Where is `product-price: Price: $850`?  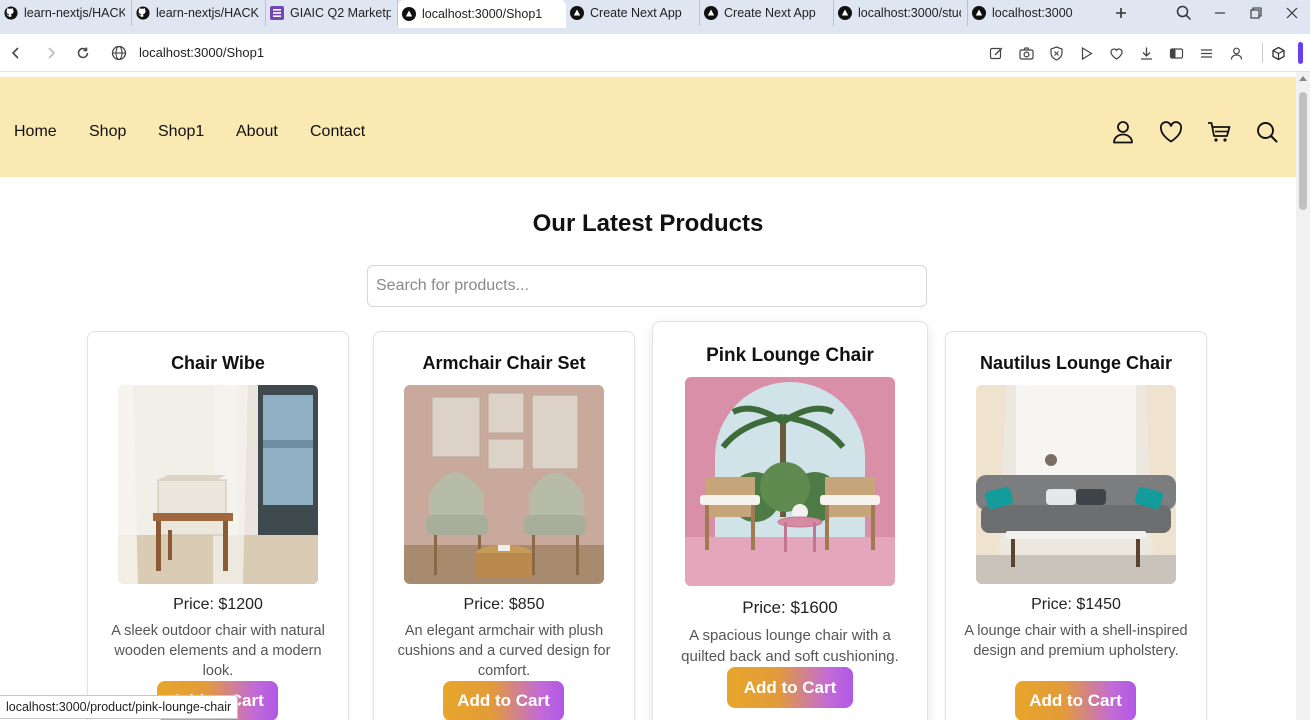 product-price: Price: $850 is located at coordinates (504, 604).